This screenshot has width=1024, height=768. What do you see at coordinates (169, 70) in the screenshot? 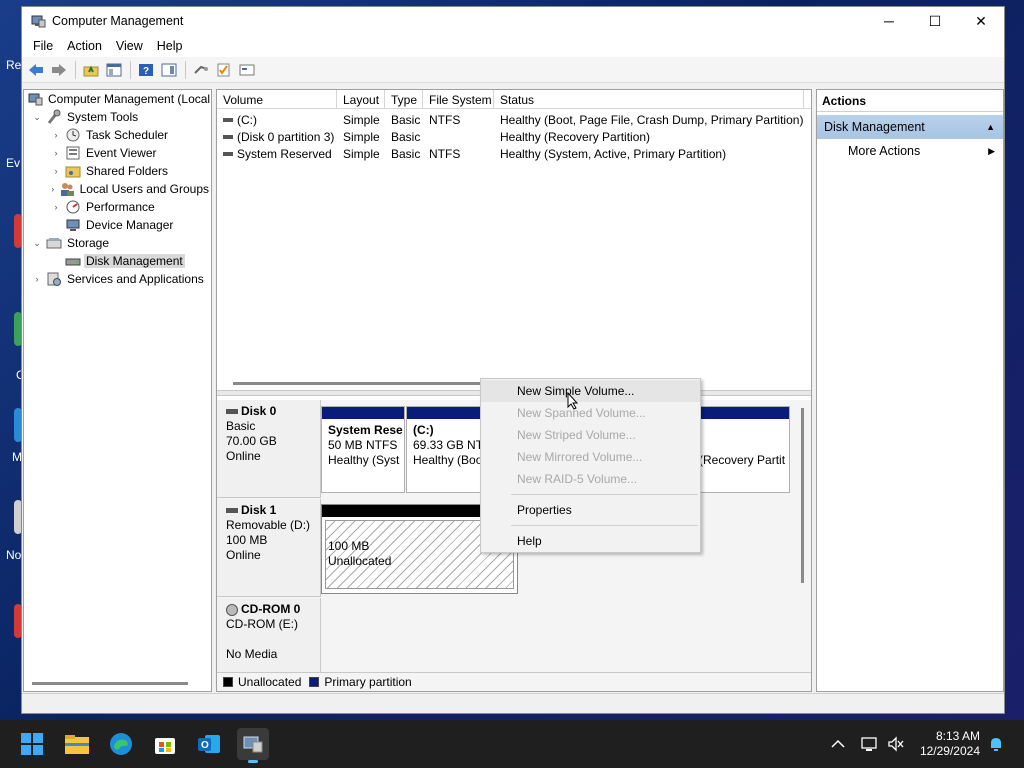
I see `properties-pane-icon` at bounding box center [169, 70].